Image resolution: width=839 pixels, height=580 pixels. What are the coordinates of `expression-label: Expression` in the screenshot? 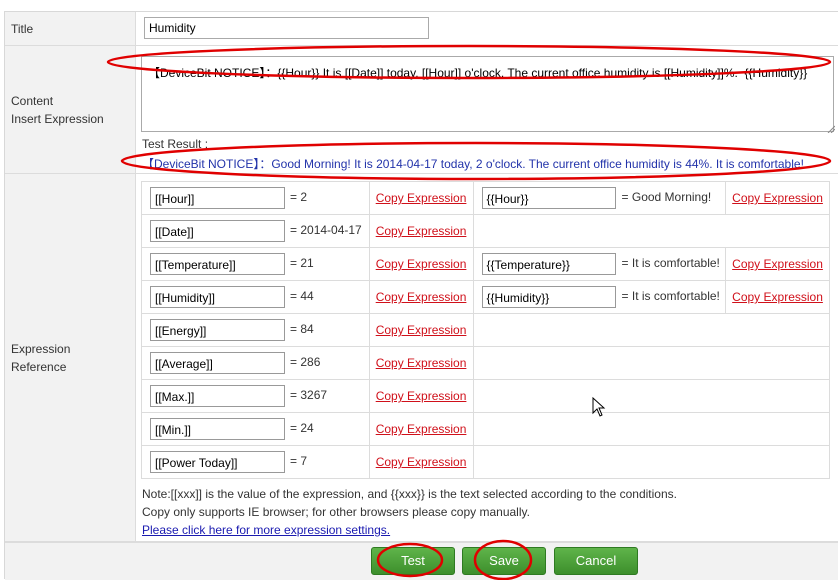 It's located at (41, 349).